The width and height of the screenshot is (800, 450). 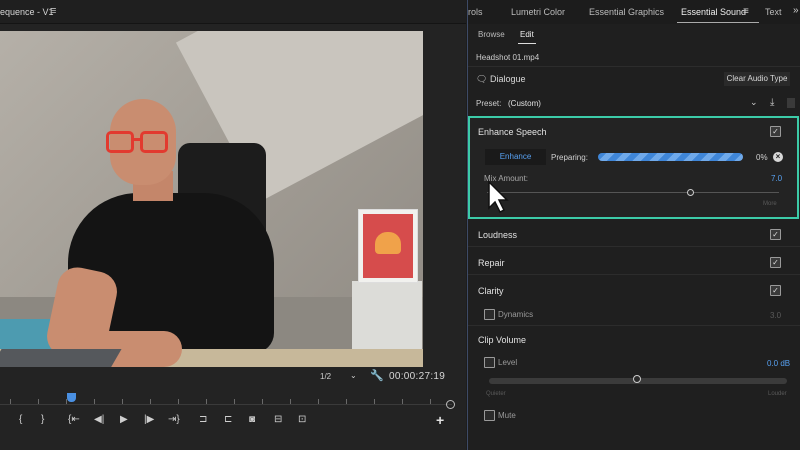 I want to click on transport-controls: { } {⇤ ◀| ▶ |▶ ⇥} ⊐ ⊏ ◙ ⊟ ⊡, so click(x=233, y=423).